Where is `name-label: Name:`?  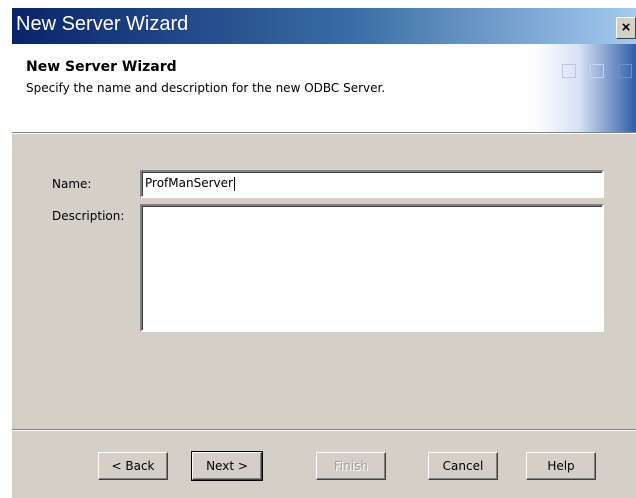 name-label: Name: is located at coordinates (72, 184).